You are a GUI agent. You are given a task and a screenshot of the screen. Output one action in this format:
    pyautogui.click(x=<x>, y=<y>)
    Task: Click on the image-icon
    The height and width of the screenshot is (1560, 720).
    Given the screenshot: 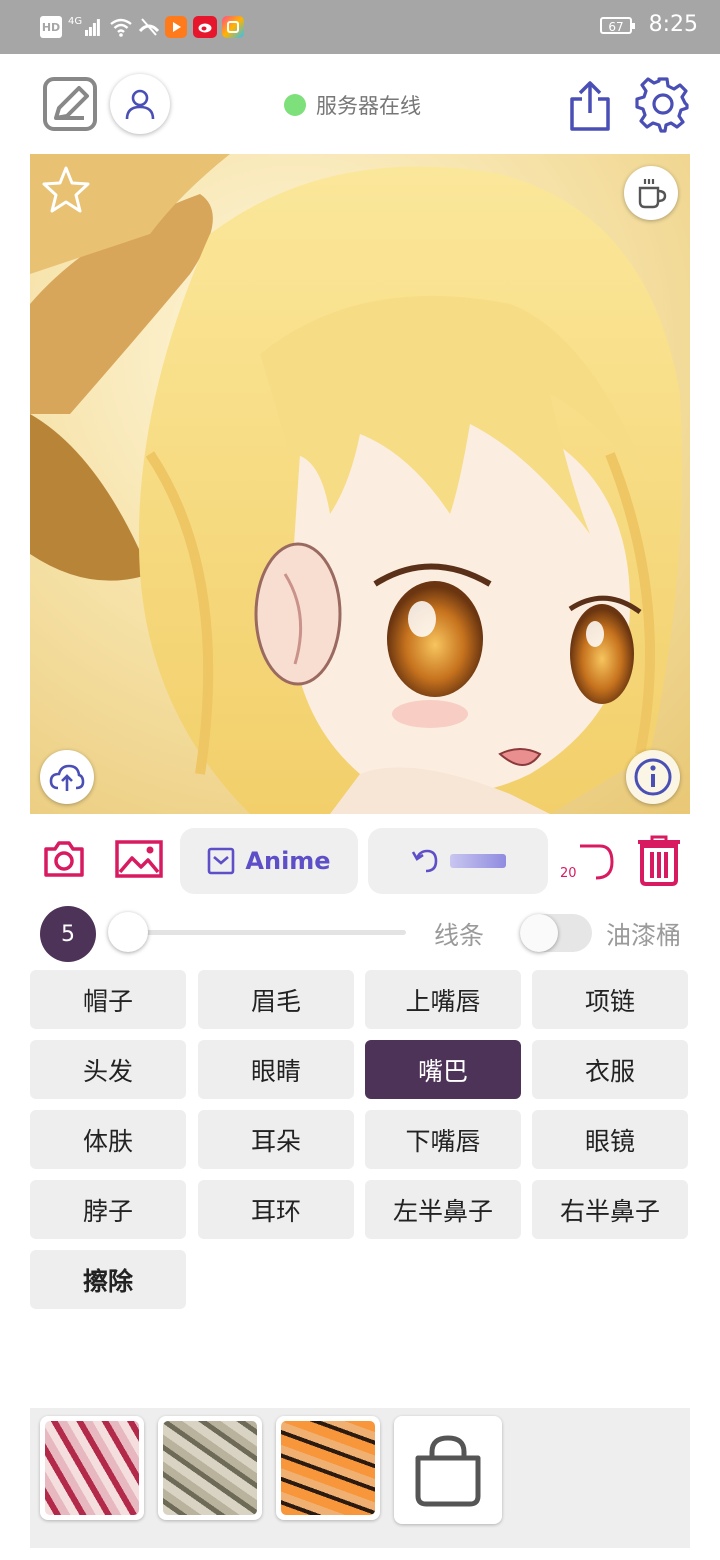 What is the action you would take?
    pyautogui.click(x=139, y=859)
    